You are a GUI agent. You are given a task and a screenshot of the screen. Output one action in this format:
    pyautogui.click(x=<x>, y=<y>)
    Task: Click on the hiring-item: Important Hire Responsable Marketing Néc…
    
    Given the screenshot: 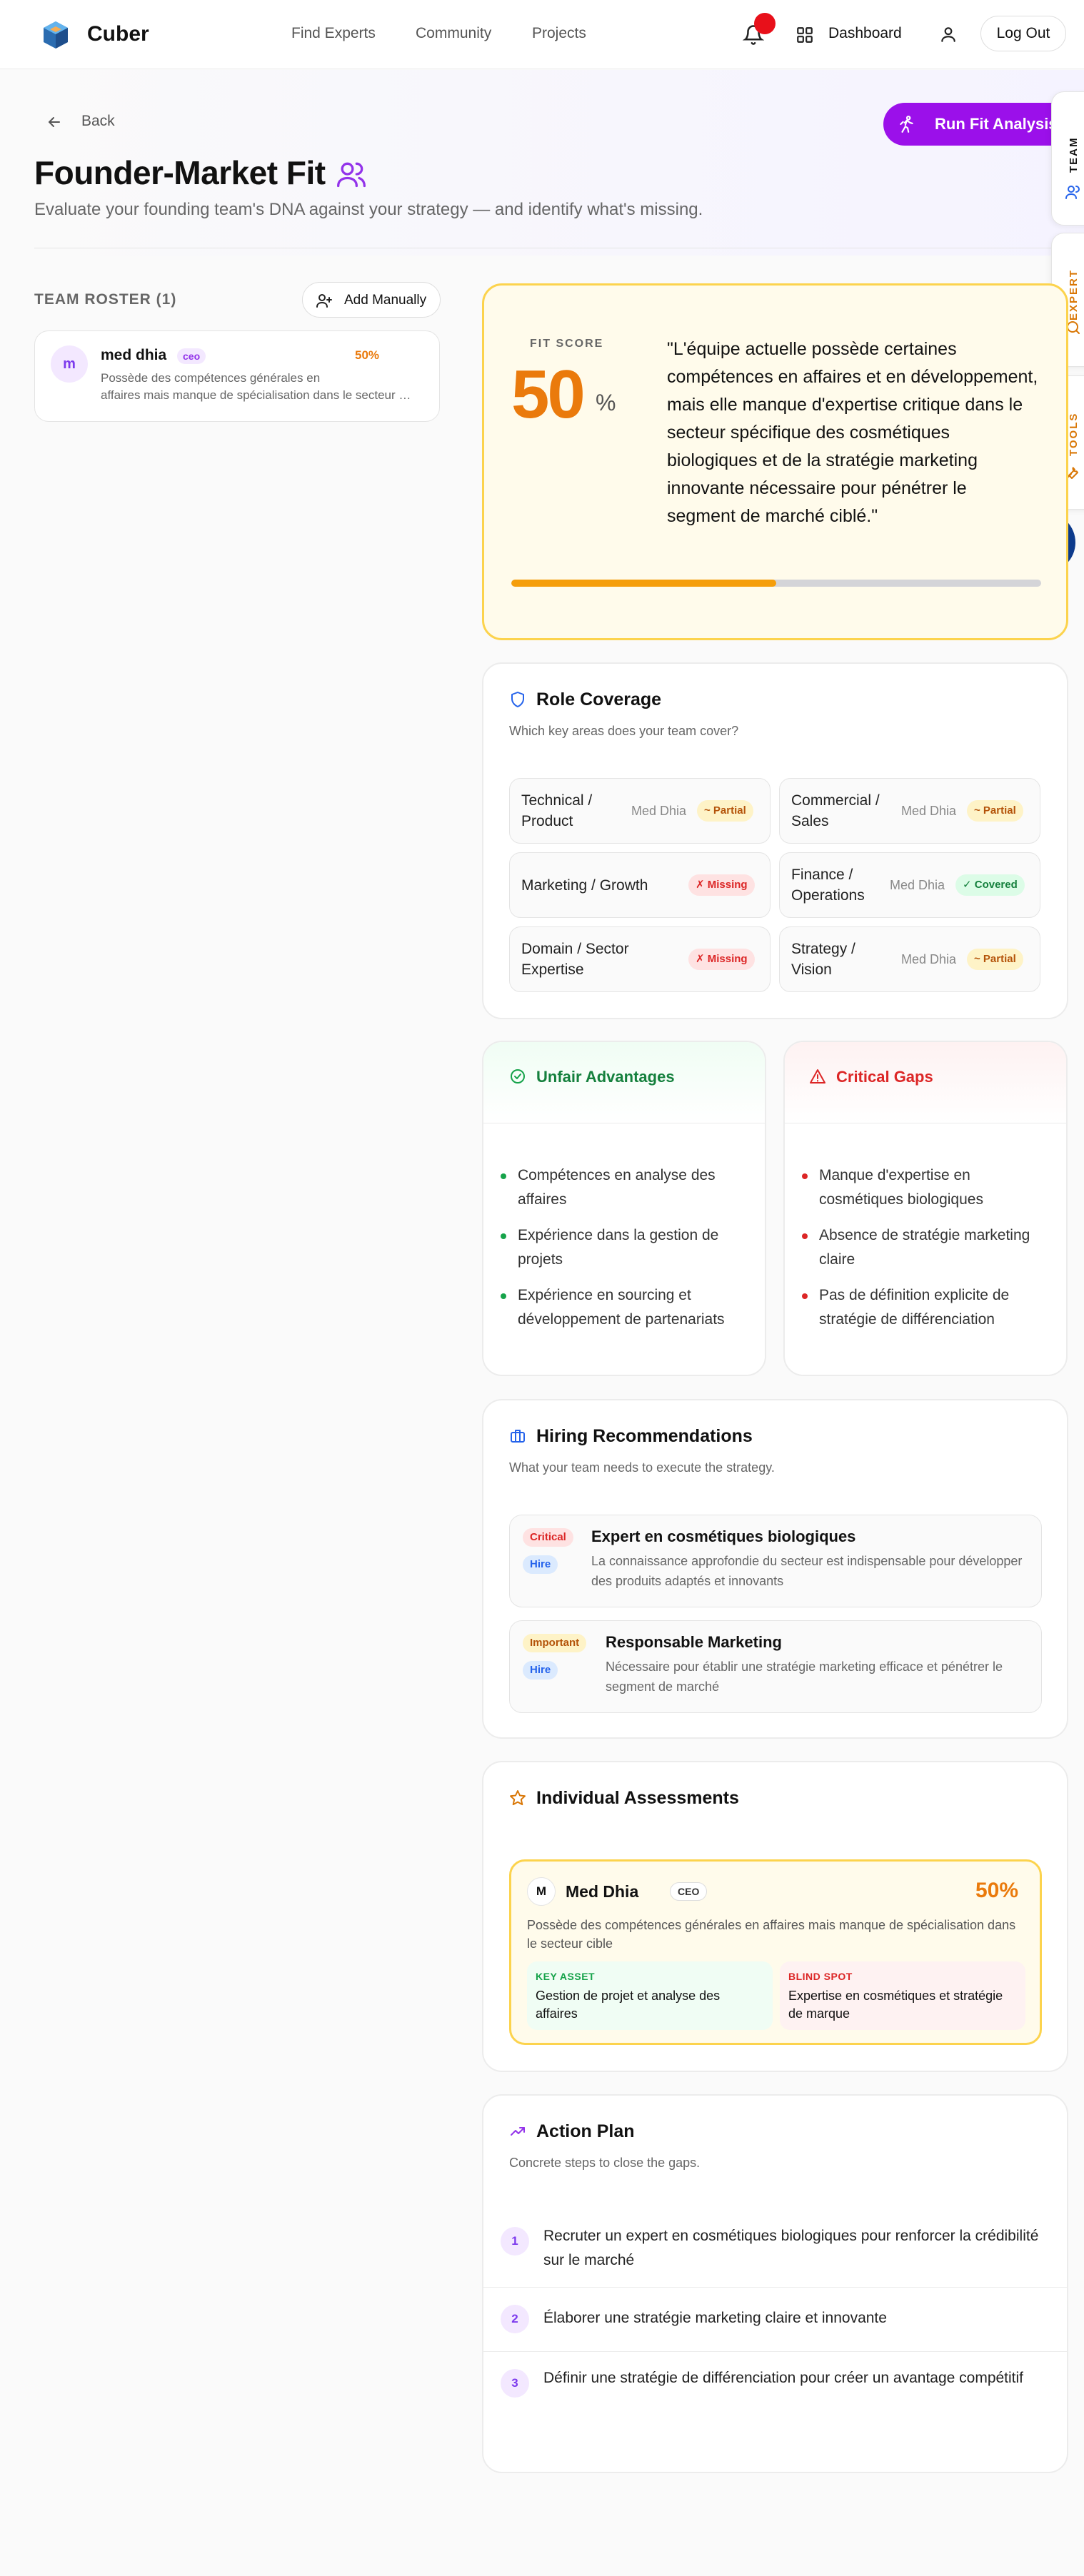 What is the action you would take?
    pyautogui.click(x=775, y=1666)
    